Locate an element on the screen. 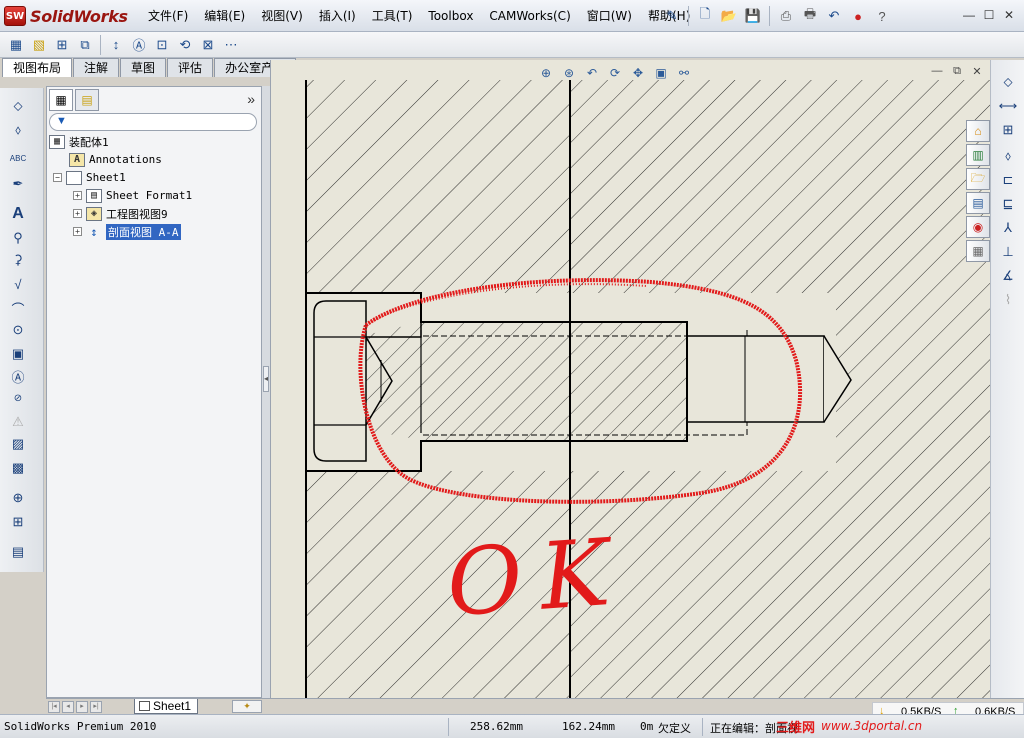 The height and width of the screenshot is (738, 1024). design-library-icon: ▥ is located at coordinates (978, 155).